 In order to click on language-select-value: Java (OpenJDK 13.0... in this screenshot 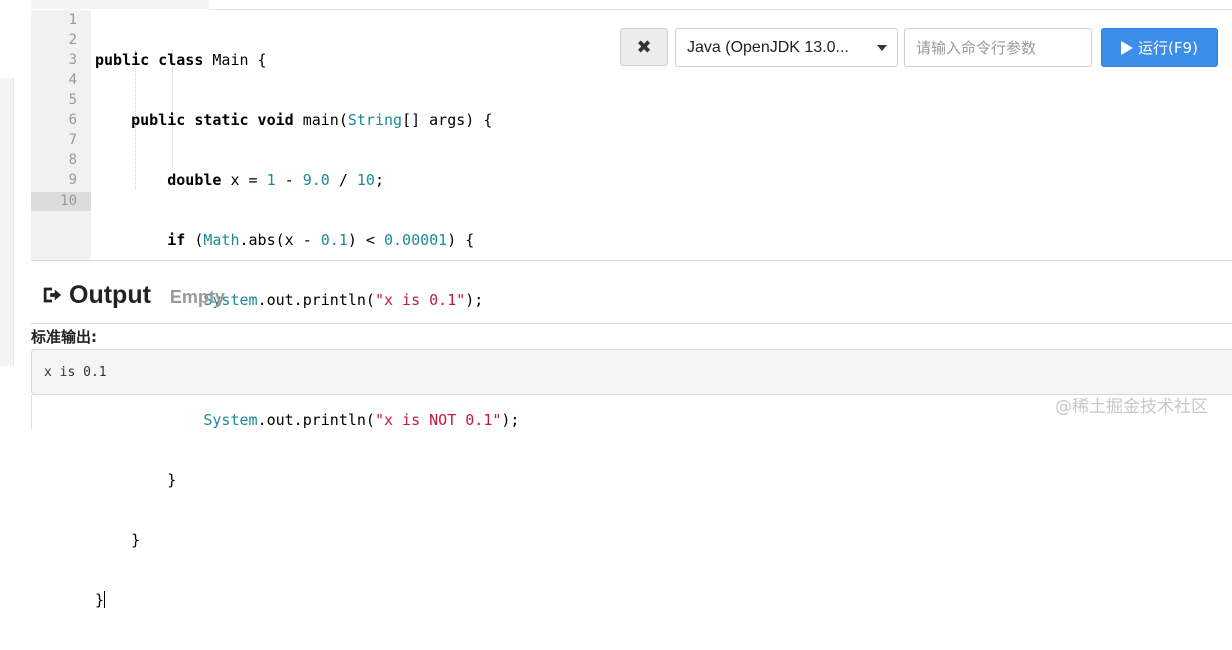, I will do `click(768, 47)`.